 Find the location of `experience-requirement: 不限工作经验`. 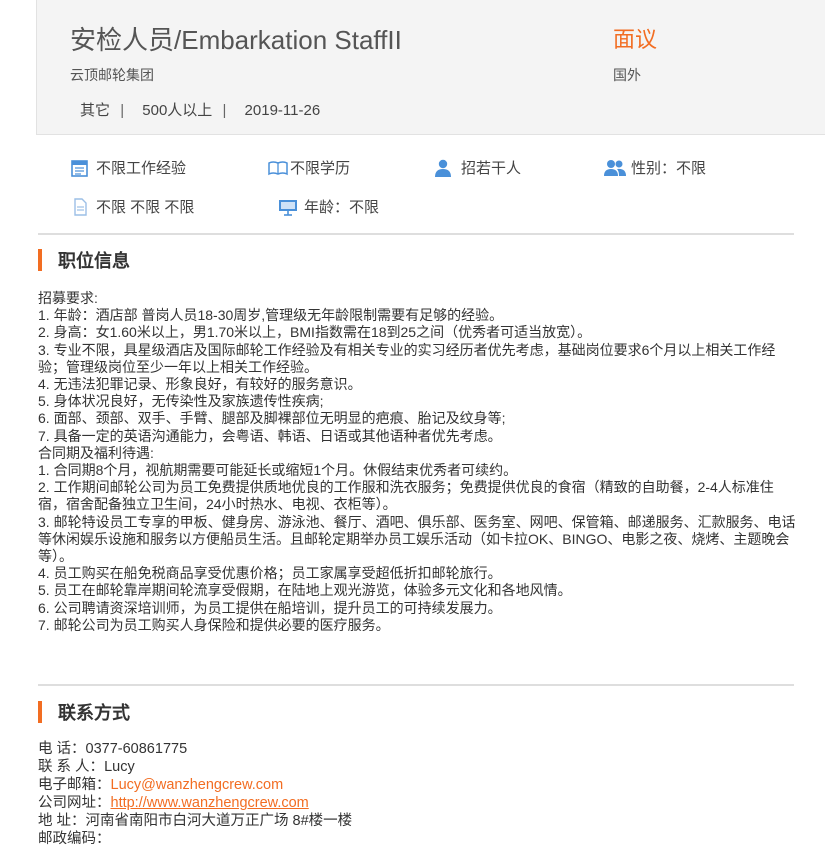

experience-requirement: 不限工作经验 is located at coordinates (128, 167).